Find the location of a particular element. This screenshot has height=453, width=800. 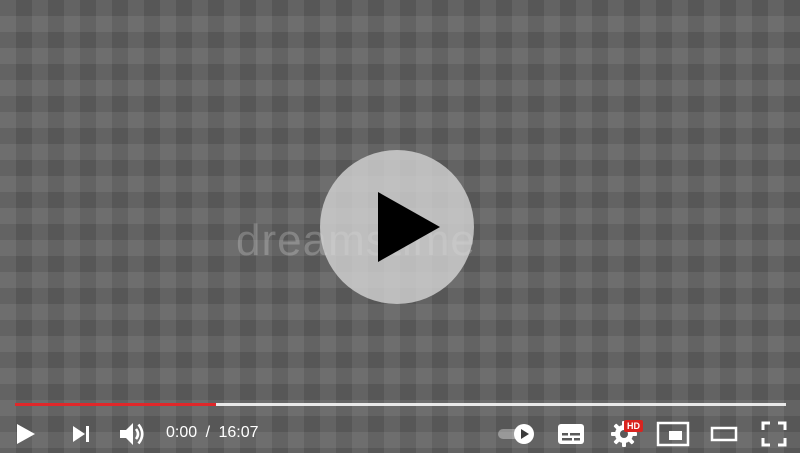

subtitles-icon is located at coordinates (571, 433).